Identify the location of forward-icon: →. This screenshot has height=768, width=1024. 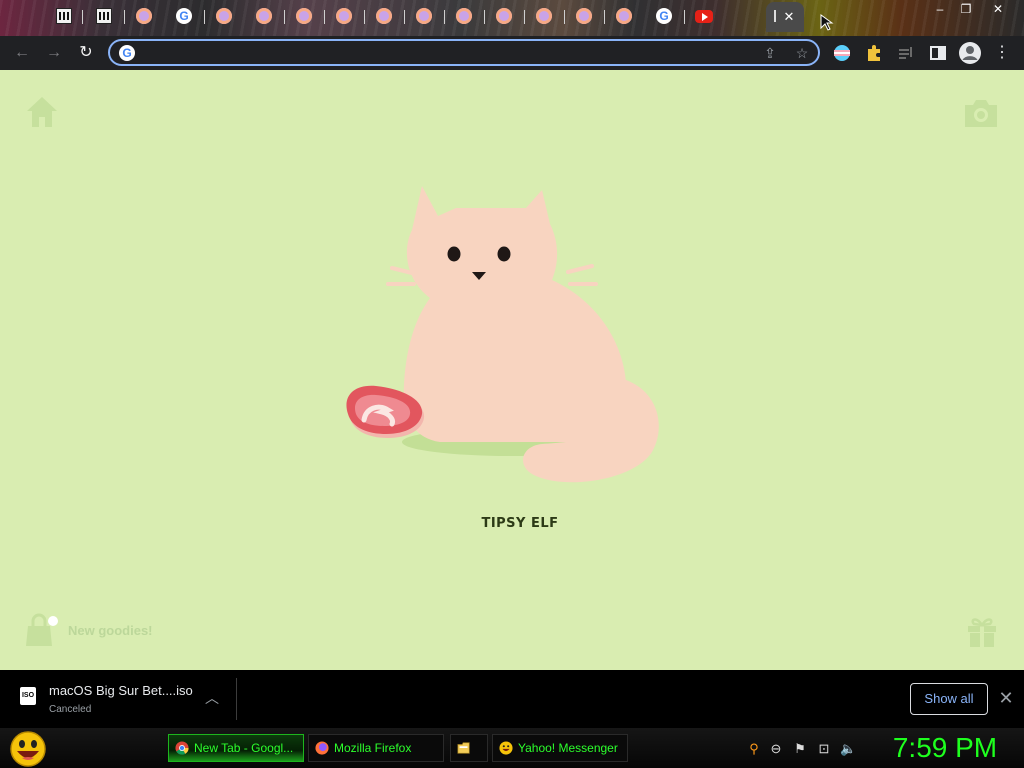
(54, 53).